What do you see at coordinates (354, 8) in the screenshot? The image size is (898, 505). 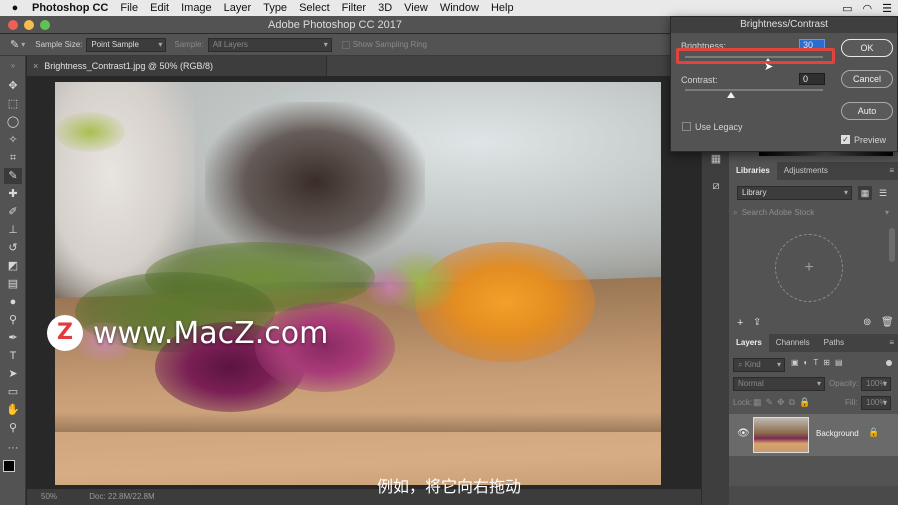 I see `menu-filter: Filter` at bounding box center [354, 8].